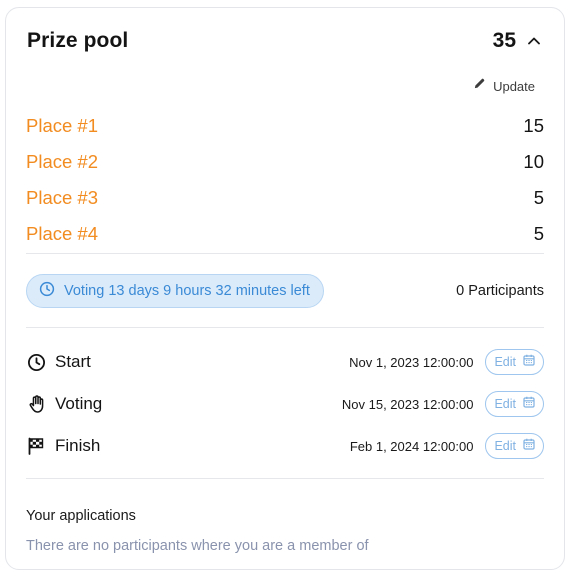 The image size is (574, 576). I want to click on voting-countdown-text: Voting 13 days 9 hours 32 minutes left, so click(187, 291).